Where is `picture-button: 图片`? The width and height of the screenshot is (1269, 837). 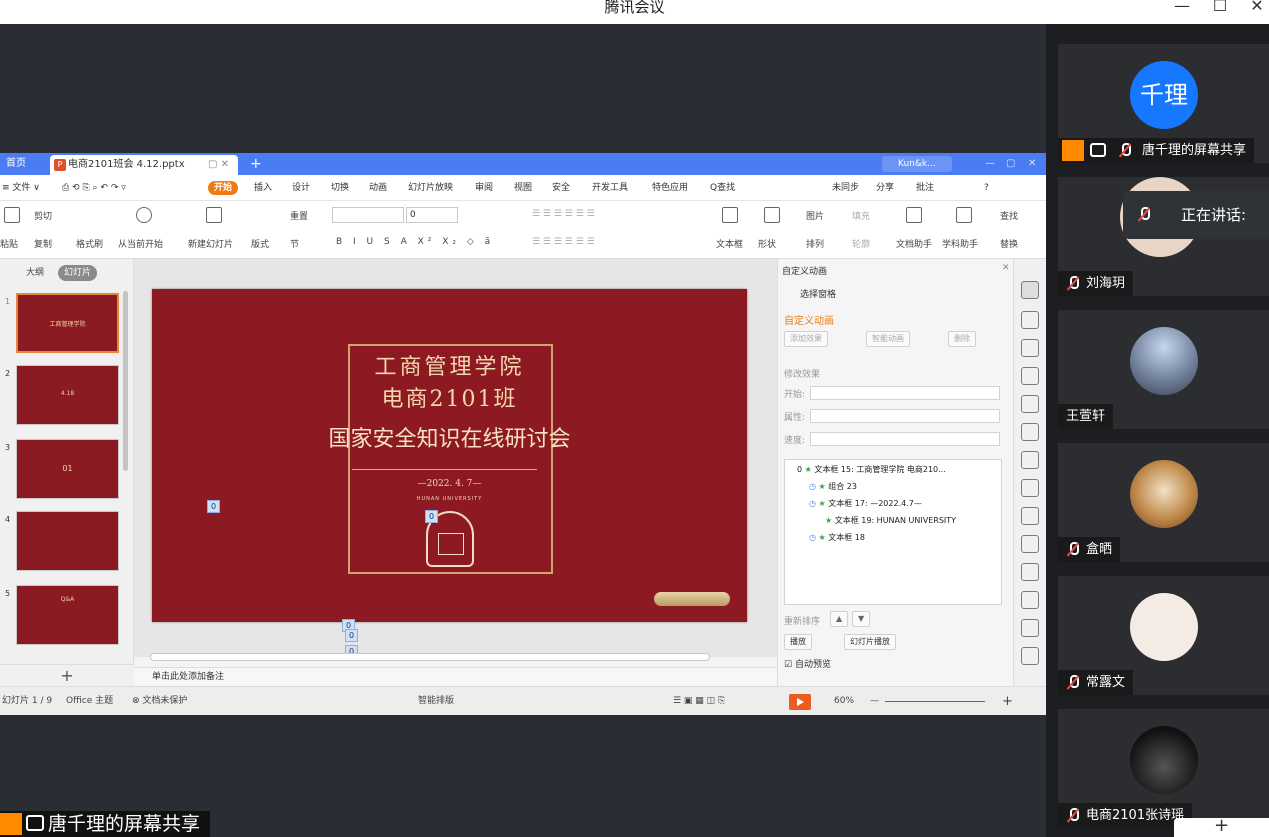 picture-button: 图片 is located at coordinates (815, 215).